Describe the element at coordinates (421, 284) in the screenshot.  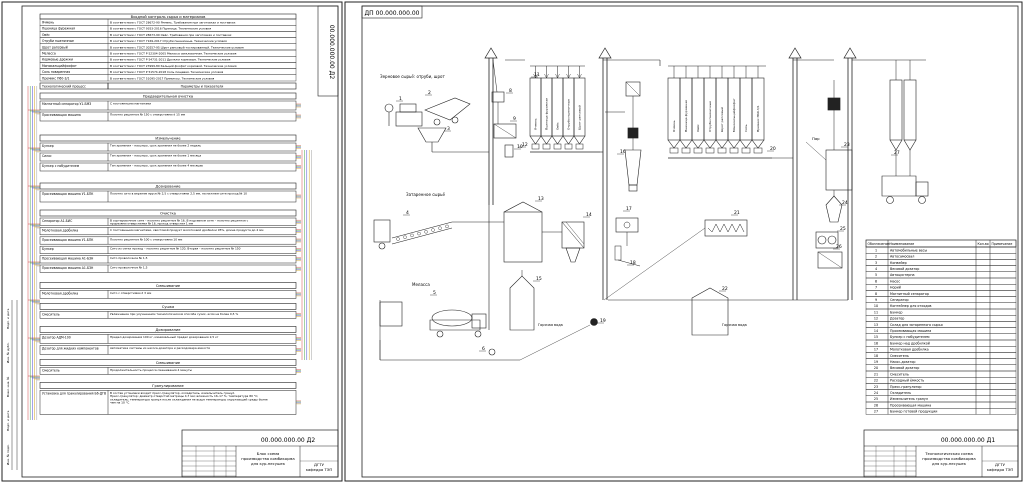
I see `molasses-label: Меласса` at that location.